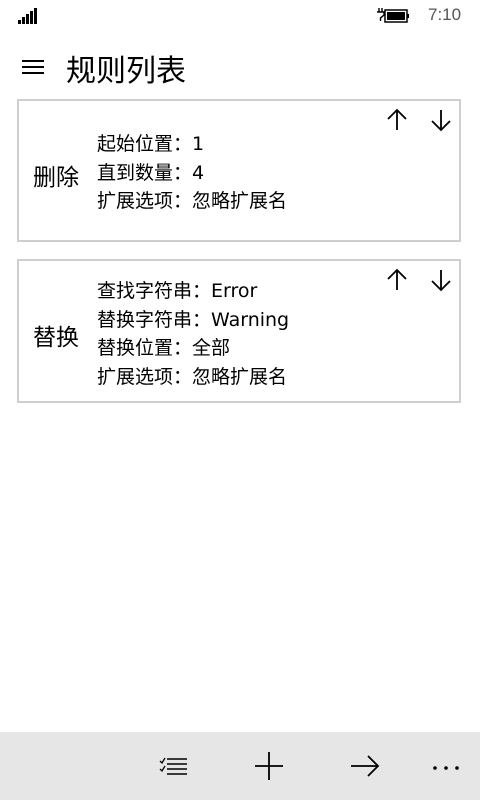 This screenshot has height=800, width=480. I want to click on status-bar: 7:10, so click(240, 16).